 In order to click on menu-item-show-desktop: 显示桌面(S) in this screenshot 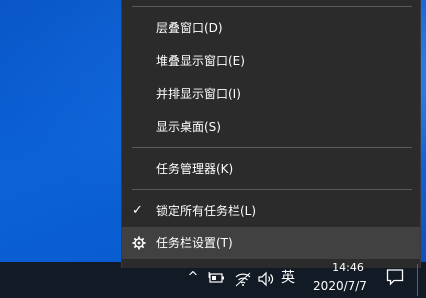, I will do `click(271, 127)`.